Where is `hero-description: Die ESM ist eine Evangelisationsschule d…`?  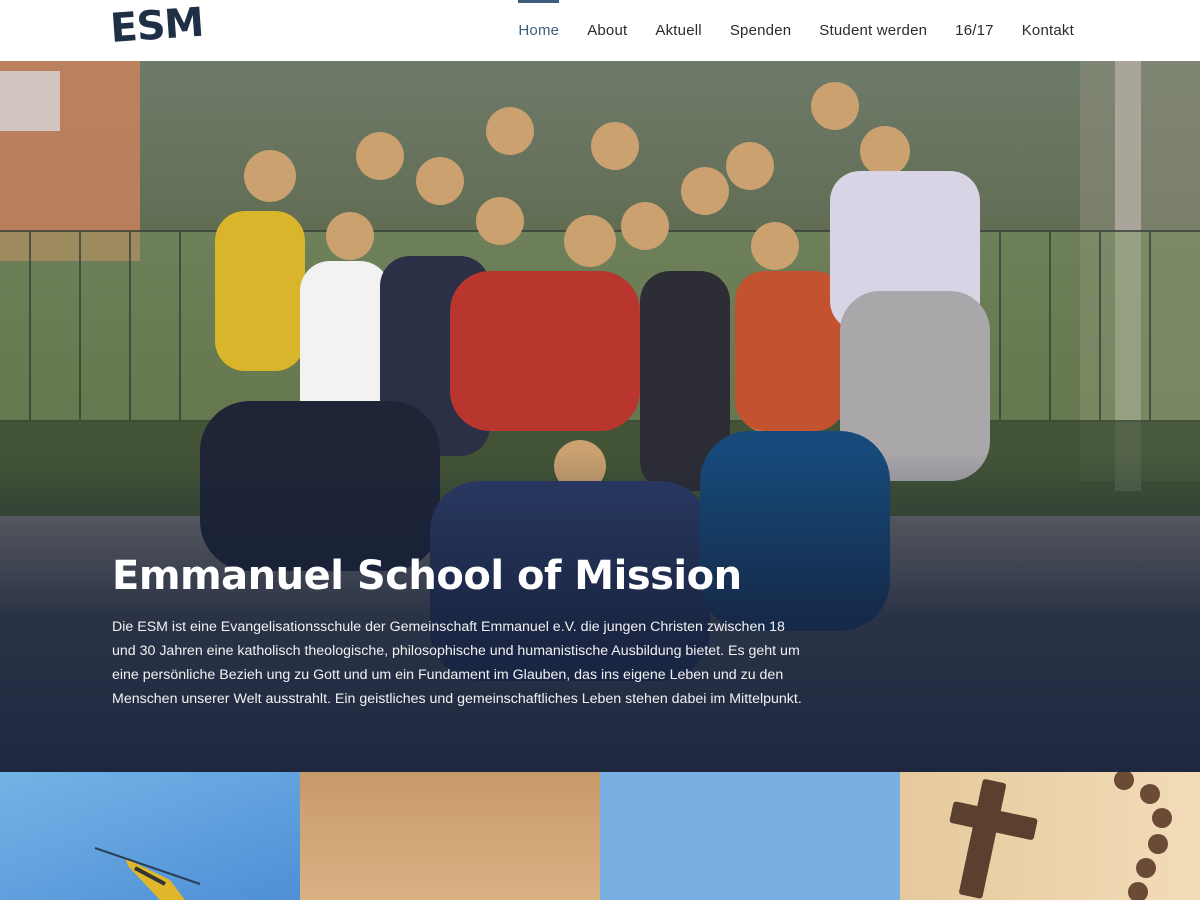 hero-description: Die ESM ist eine Evangelisationsschule d… is located at coordinates (457, 663).